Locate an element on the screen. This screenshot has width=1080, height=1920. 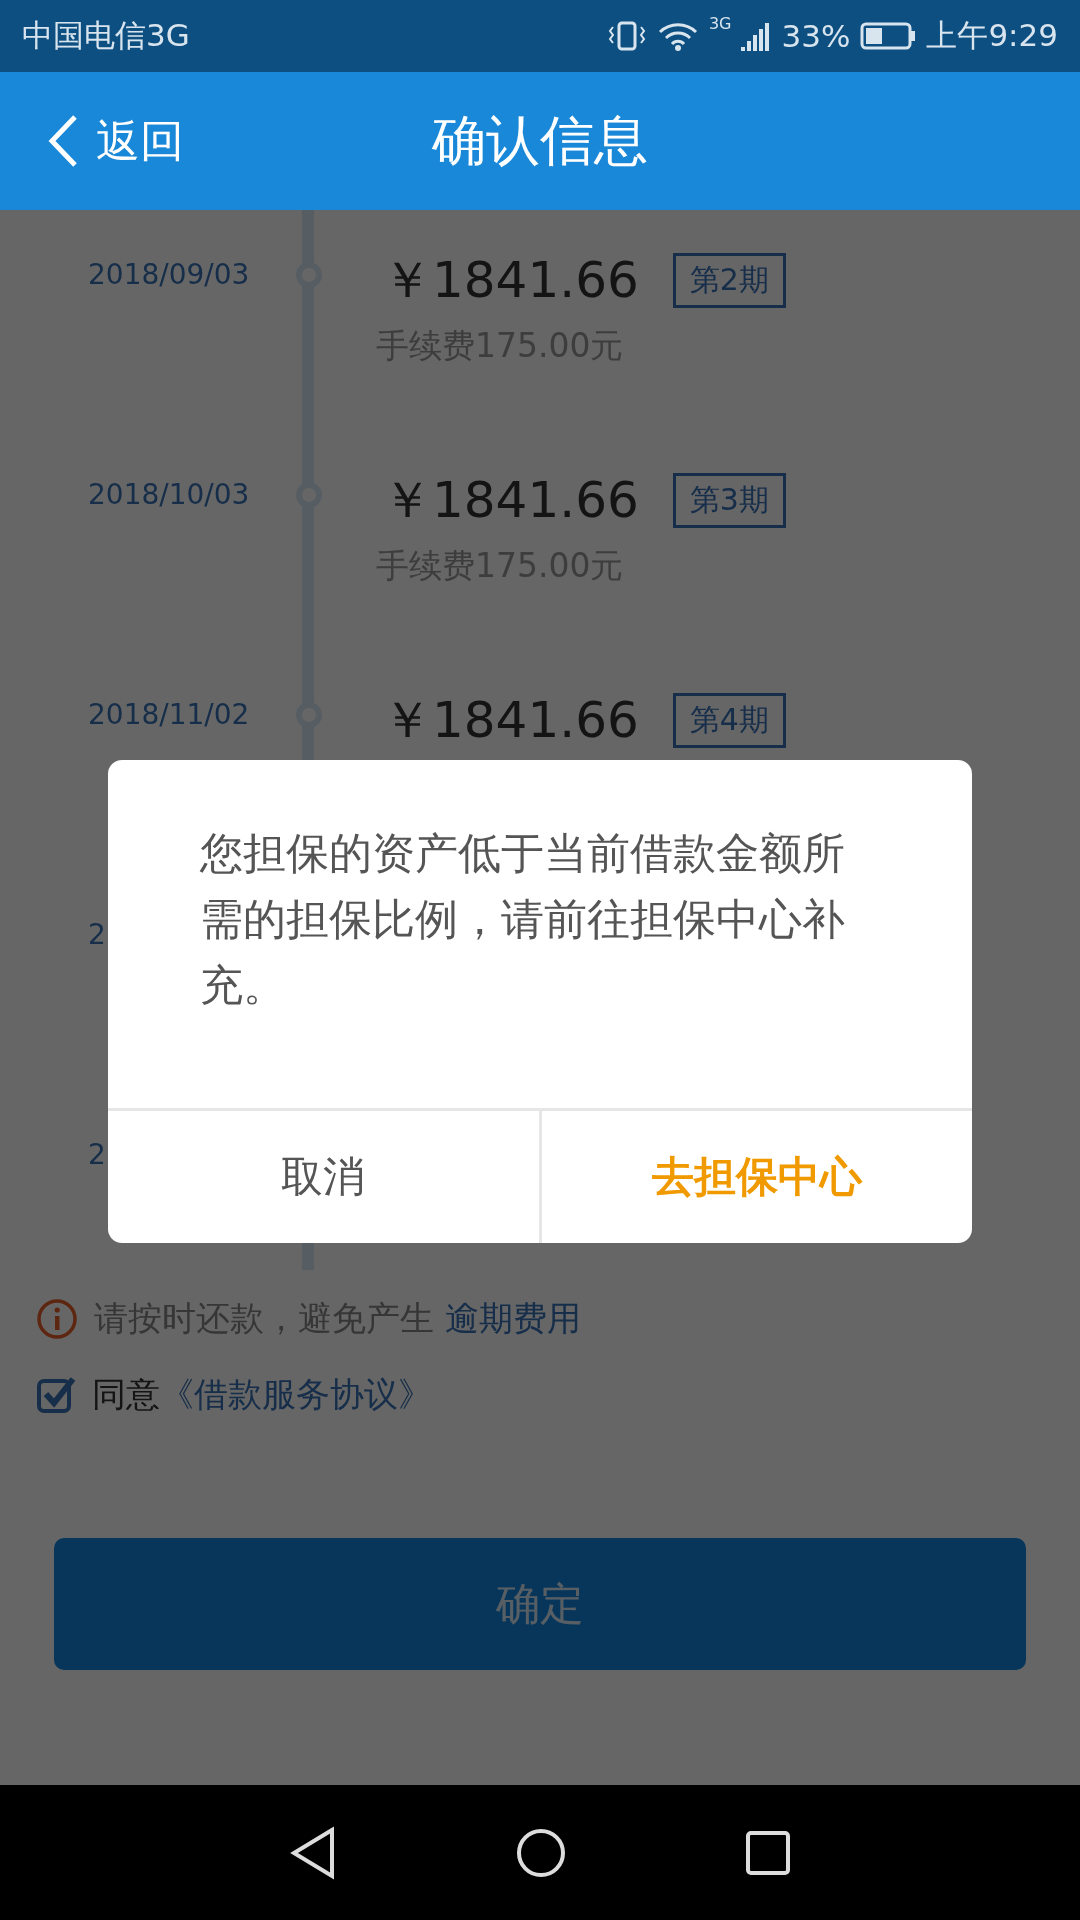
period-tag: 第3期 is located at coordinates (729, 500).